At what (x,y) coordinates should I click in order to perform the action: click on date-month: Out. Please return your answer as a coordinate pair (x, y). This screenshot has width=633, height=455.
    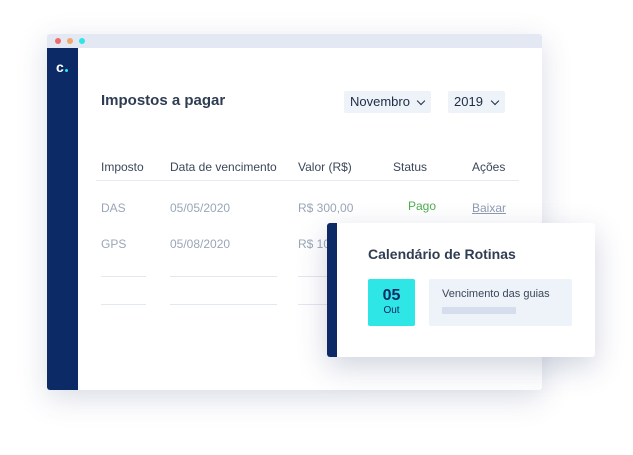
    Looking at the image, I should click on (391, 310).